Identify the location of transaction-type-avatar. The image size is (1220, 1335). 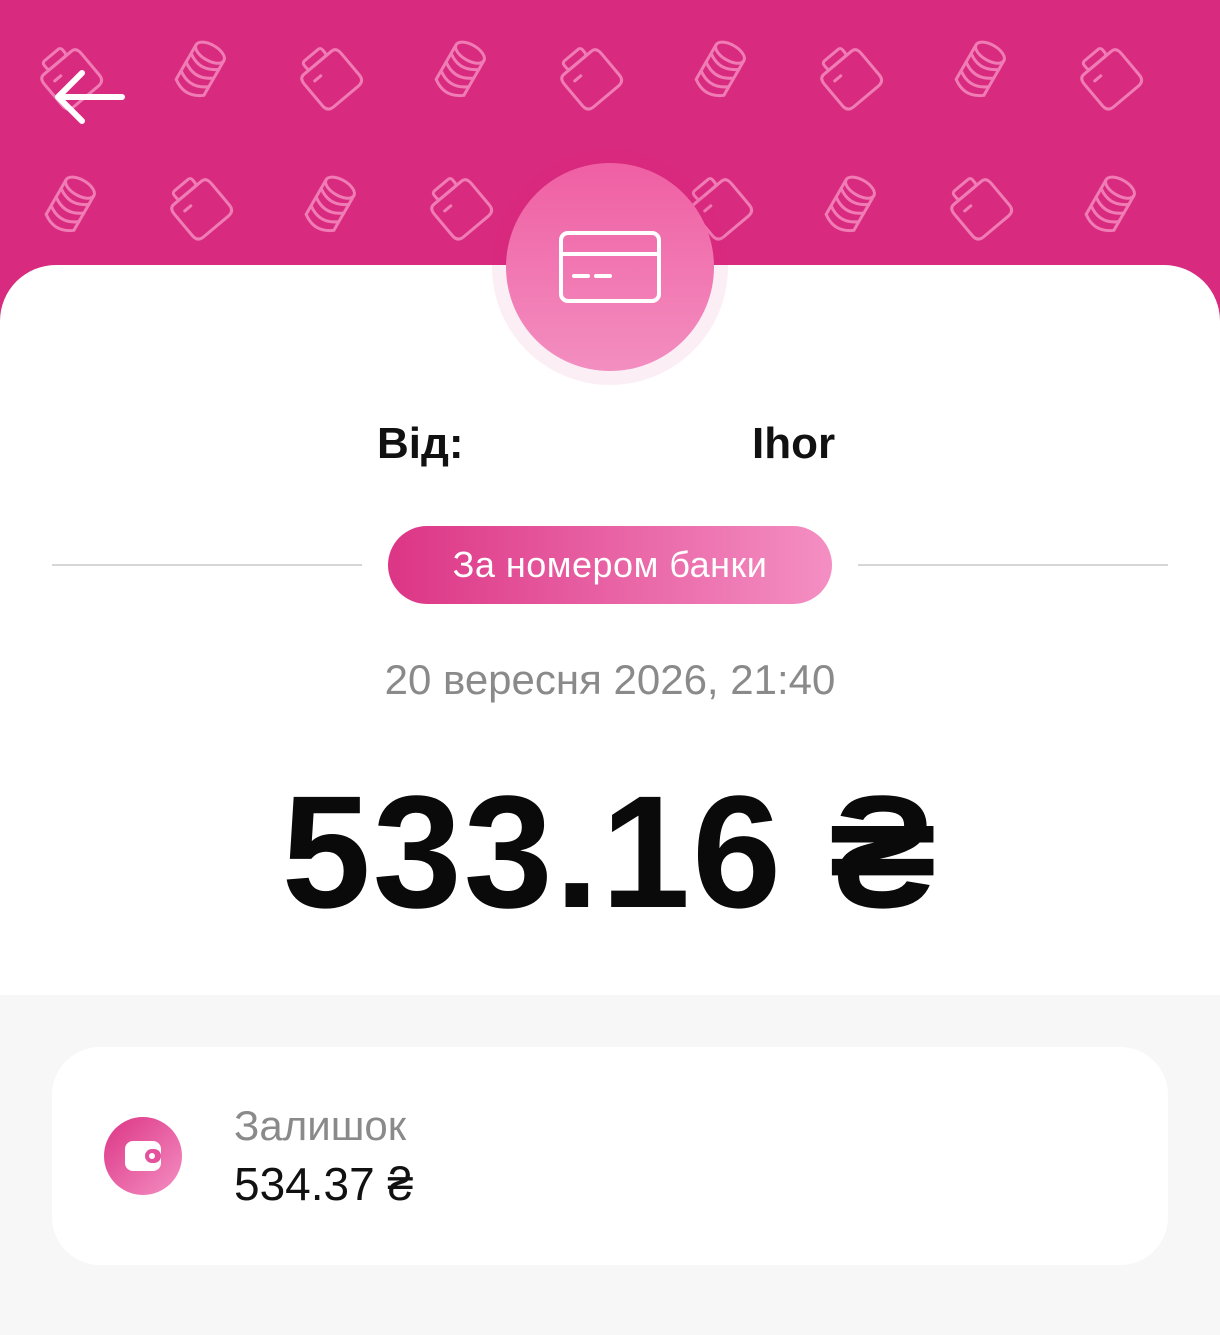
(610, 267).